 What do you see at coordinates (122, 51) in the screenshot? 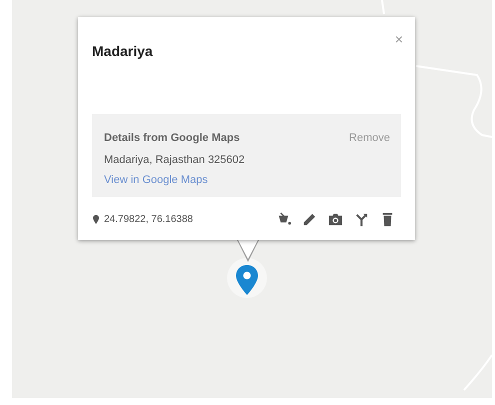
I see `place-title: Madariya` at bounding box center [122, 51].